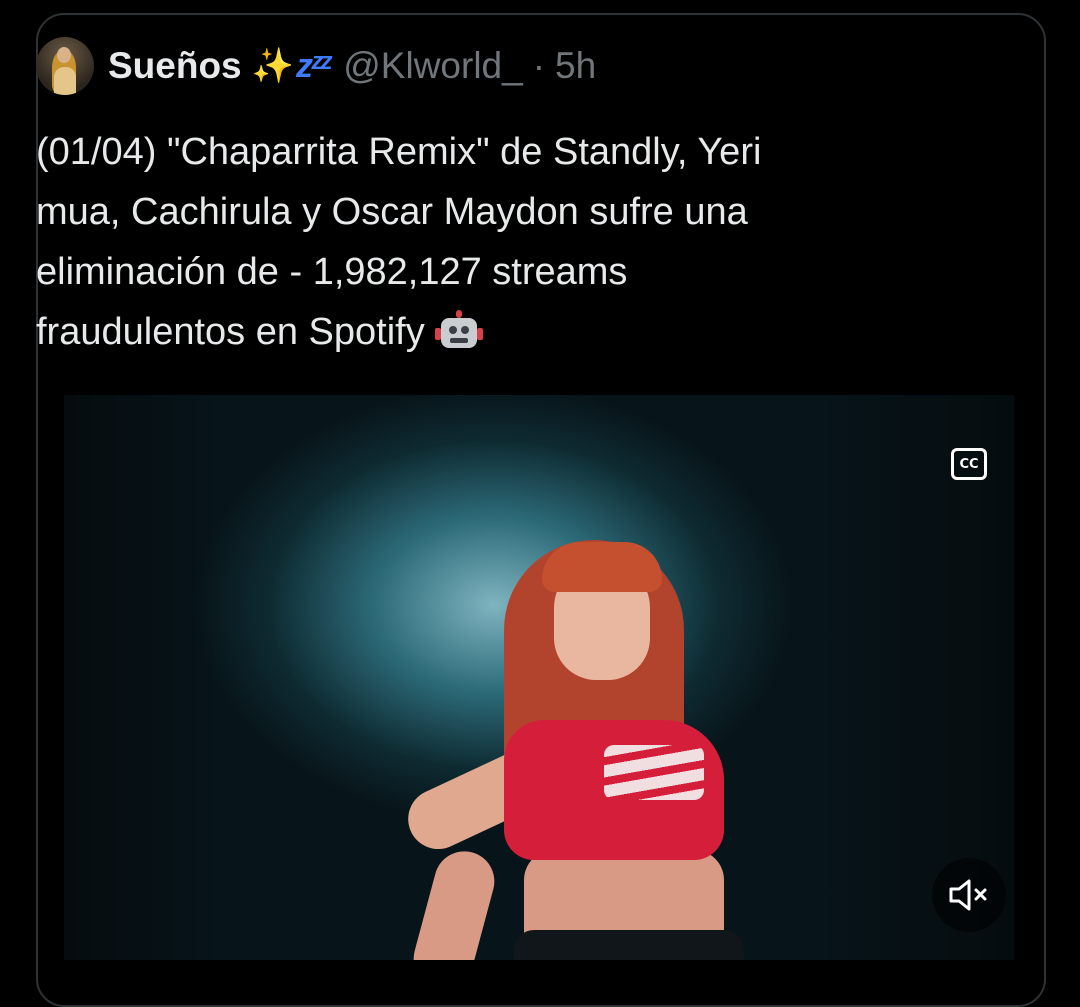 The height and width of the screenshot is (1007, 1080). I want to click on tweet-text-line: mua, Cachirula y Oscar Maydon sufre una, so click(392, 212).